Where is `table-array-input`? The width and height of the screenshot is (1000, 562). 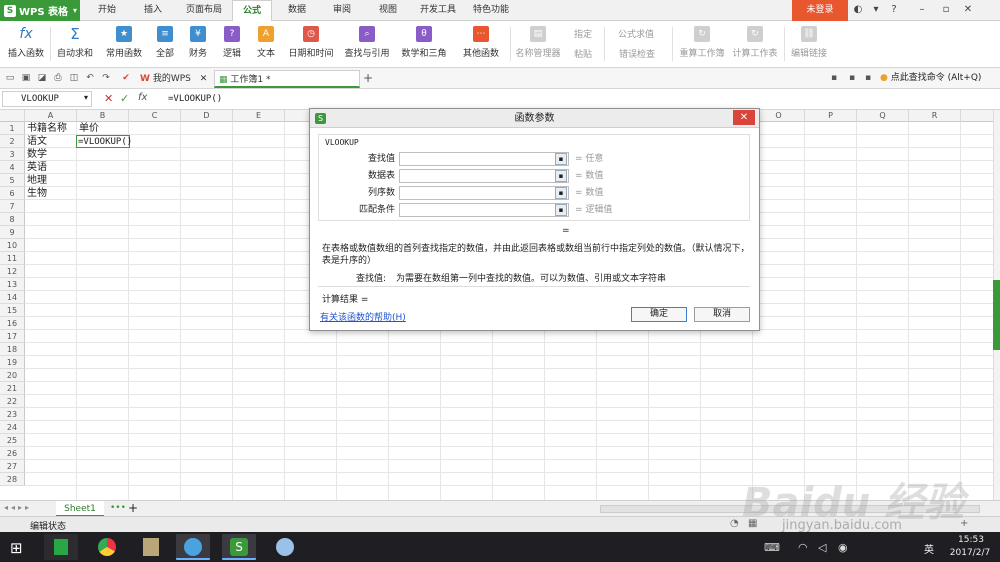
table-array-input is located at coordinates (484, 176).